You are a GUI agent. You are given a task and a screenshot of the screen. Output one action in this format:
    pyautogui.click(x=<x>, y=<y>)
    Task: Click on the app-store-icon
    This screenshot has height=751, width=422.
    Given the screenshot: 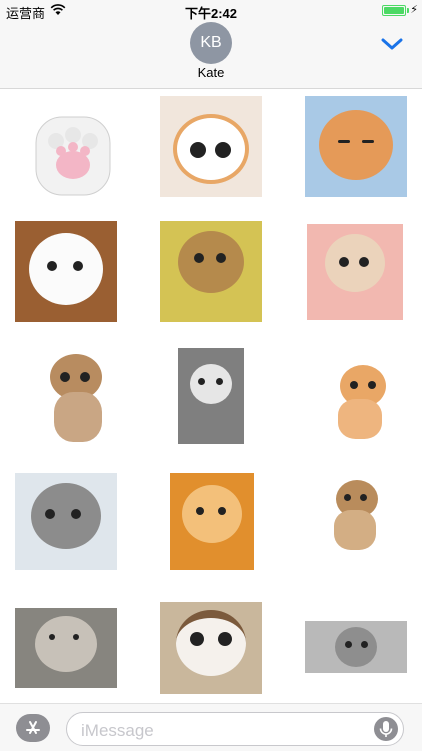 What is the action you would take?
    pyautogui.click(x=33, y=727)
    